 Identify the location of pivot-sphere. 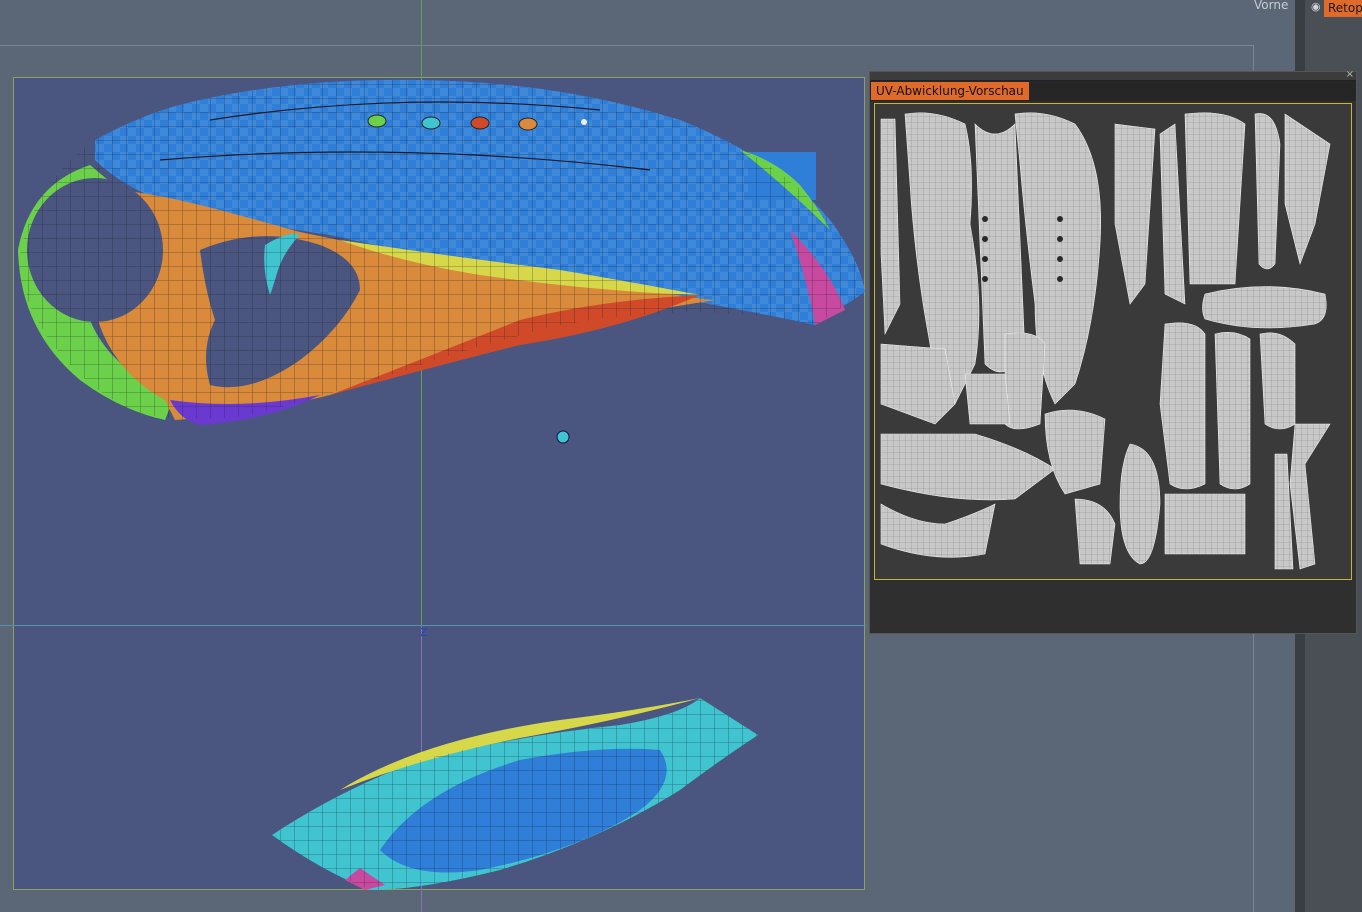
(563, 437).